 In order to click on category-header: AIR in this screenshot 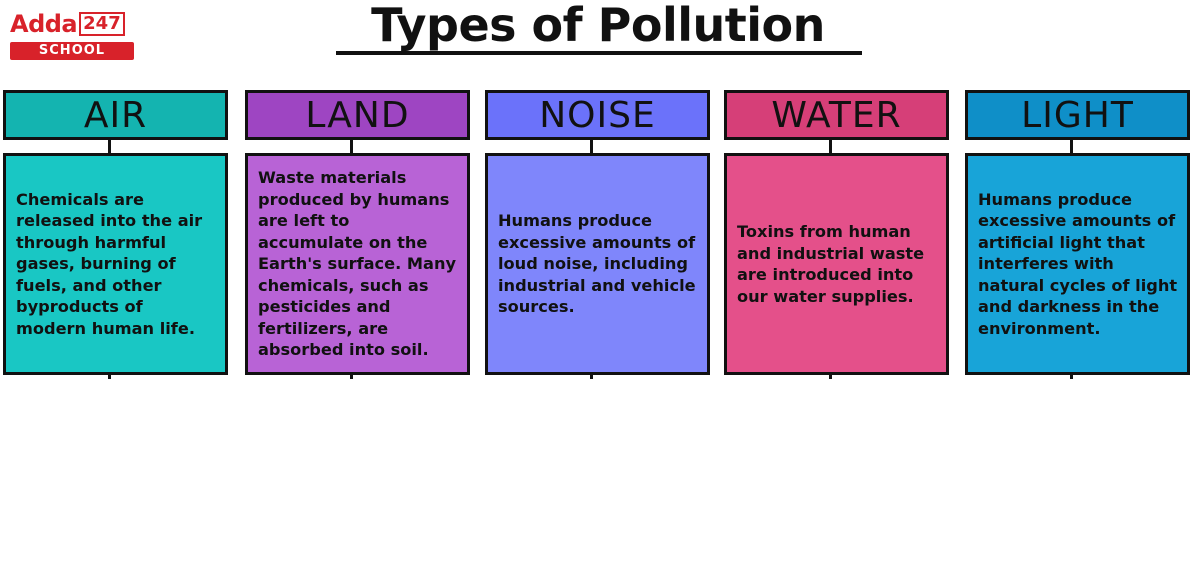, I will do `click(115, 115)`.